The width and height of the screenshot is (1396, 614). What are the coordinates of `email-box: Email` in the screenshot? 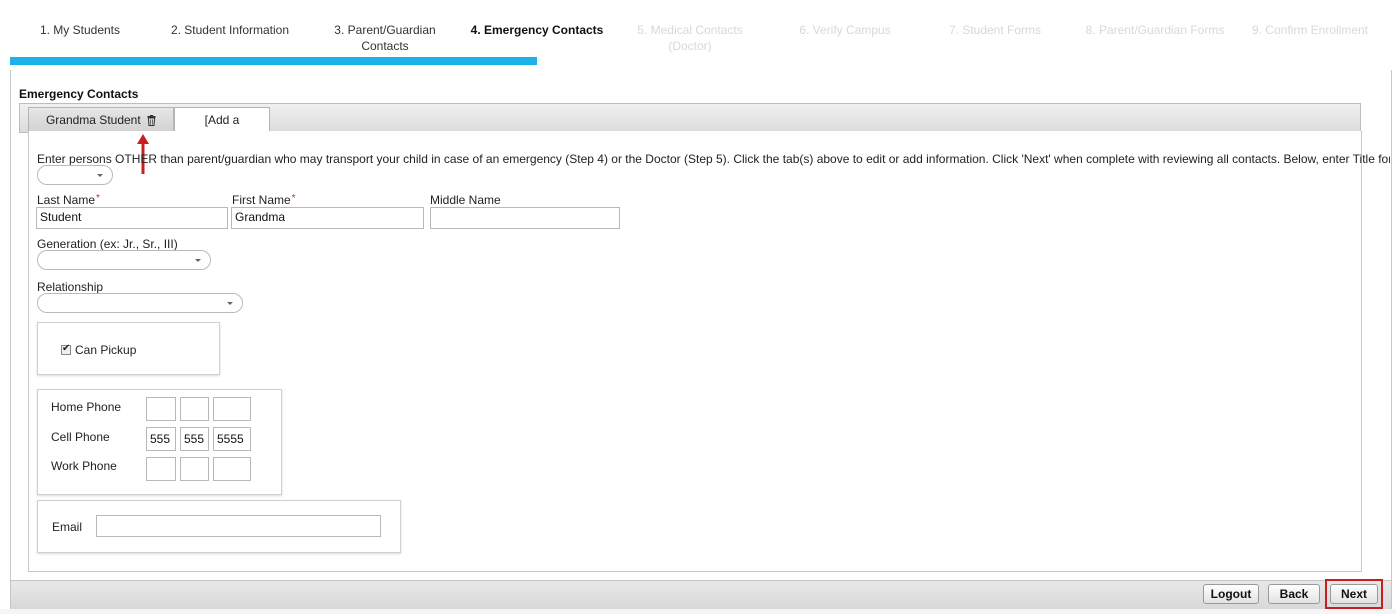 It's located at (219, 526).